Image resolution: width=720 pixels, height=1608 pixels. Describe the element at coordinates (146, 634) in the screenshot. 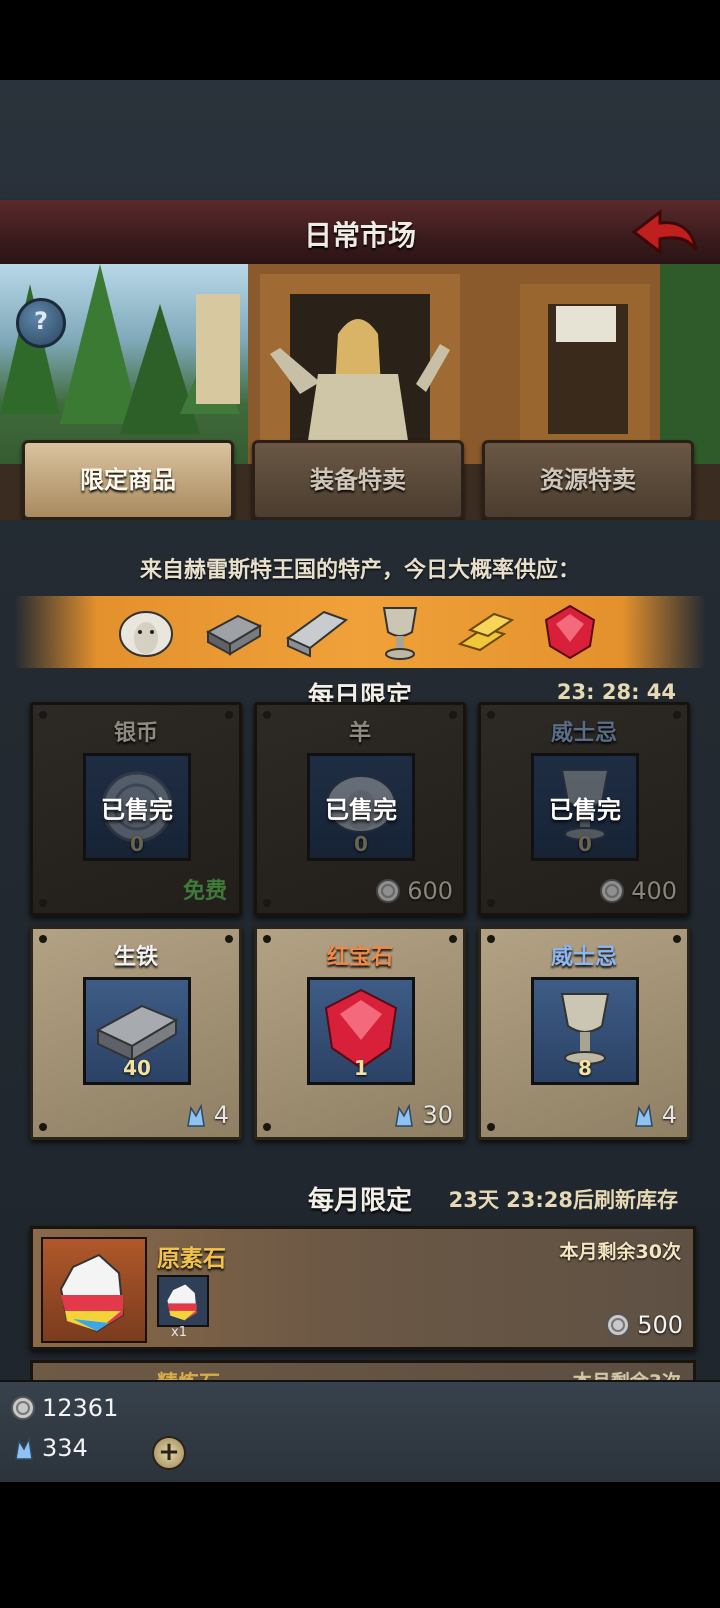

I see `sheep-icon` at that location.